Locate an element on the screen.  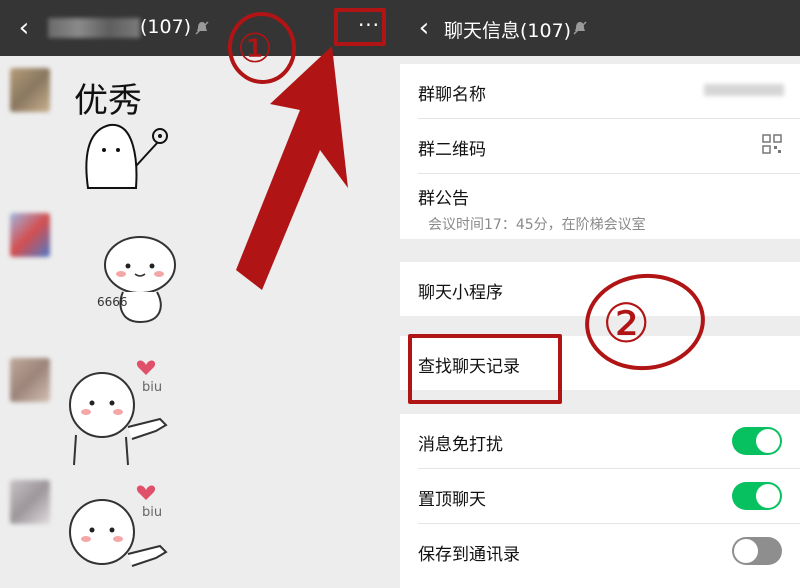
mute-row: 消息免打扰 is located at coordinates (600, 441).